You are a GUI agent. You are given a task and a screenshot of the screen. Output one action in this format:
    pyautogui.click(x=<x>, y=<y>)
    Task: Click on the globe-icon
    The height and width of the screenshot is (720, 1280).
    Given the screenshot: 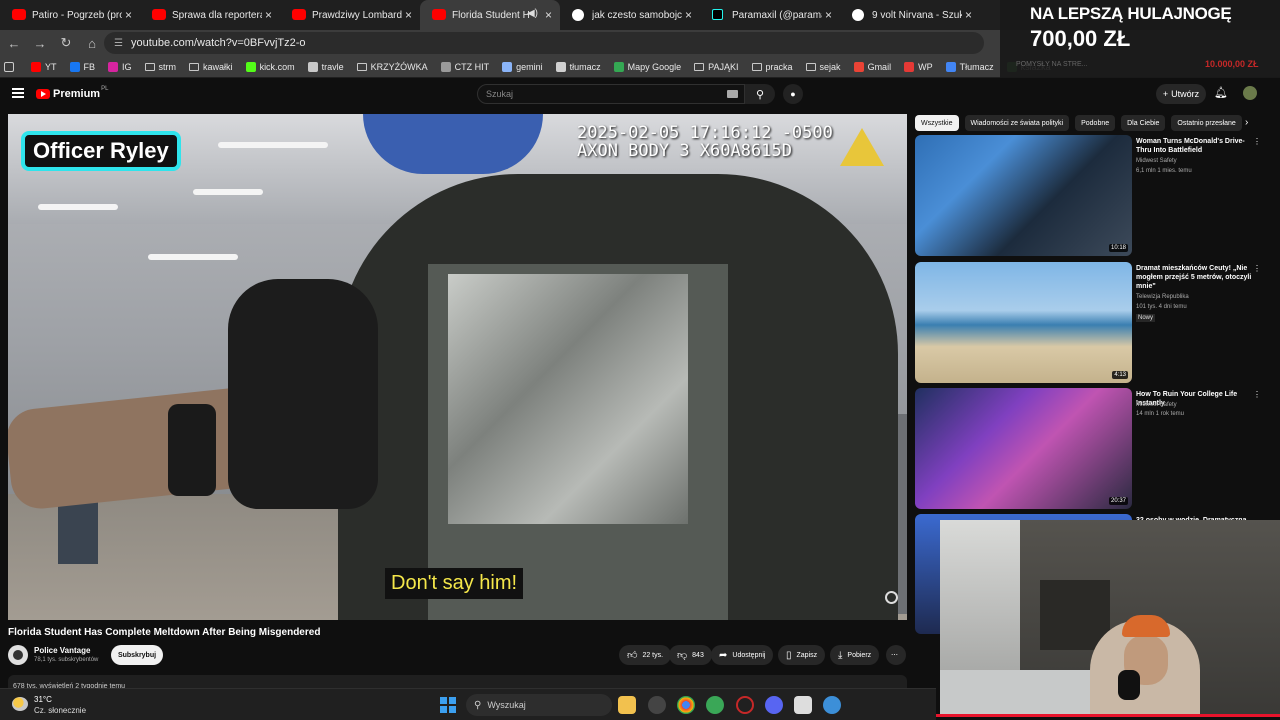 What is the action you would take?
    pyautogui.click(x=832, y=705)
    